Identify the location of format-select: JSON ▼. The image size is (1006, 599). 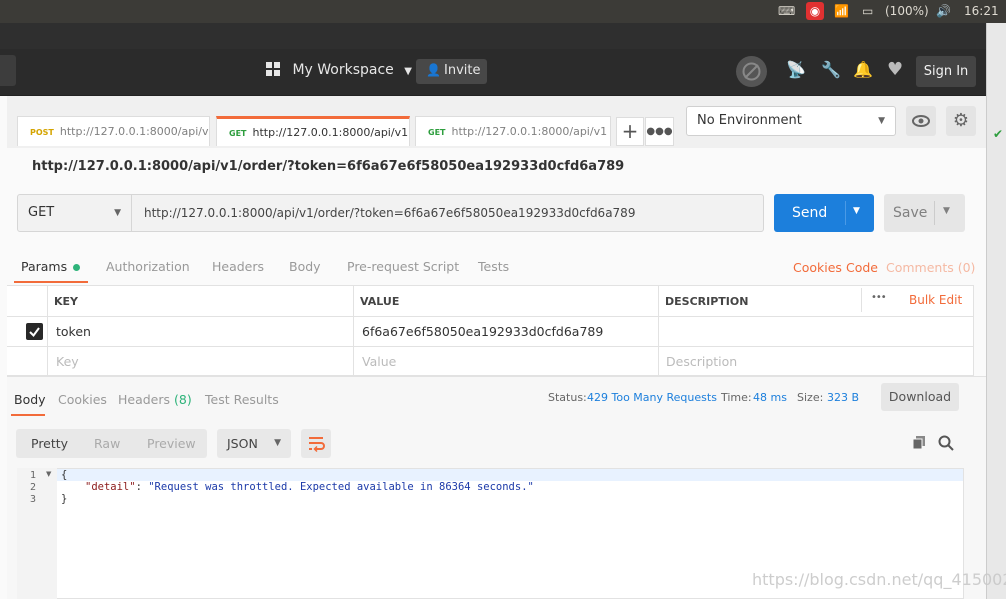
(254, 443).